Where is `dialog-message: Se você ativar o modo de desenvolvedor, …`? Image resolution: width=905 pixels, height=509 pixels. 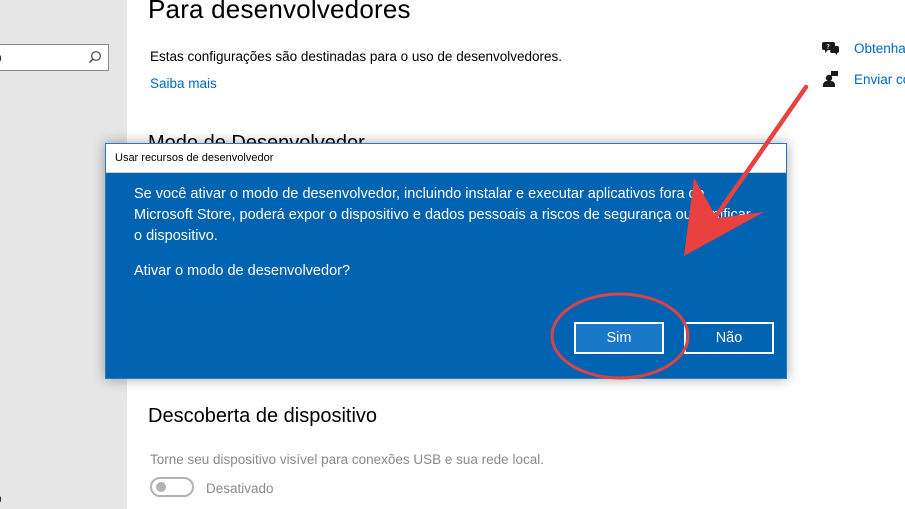
dialog-message: Se você ativar o modo de desenvolvedor, … is located at coordinates (442, 215).